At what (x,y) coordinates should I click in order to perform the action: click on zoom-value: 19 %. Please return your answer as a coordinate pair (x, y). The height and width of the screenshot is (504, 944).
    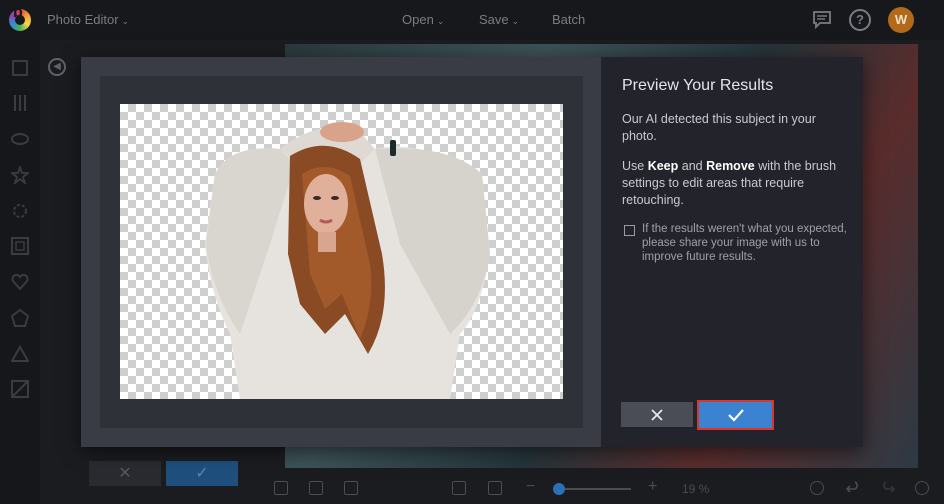
    Looking at the image, I should click on (696, 489).